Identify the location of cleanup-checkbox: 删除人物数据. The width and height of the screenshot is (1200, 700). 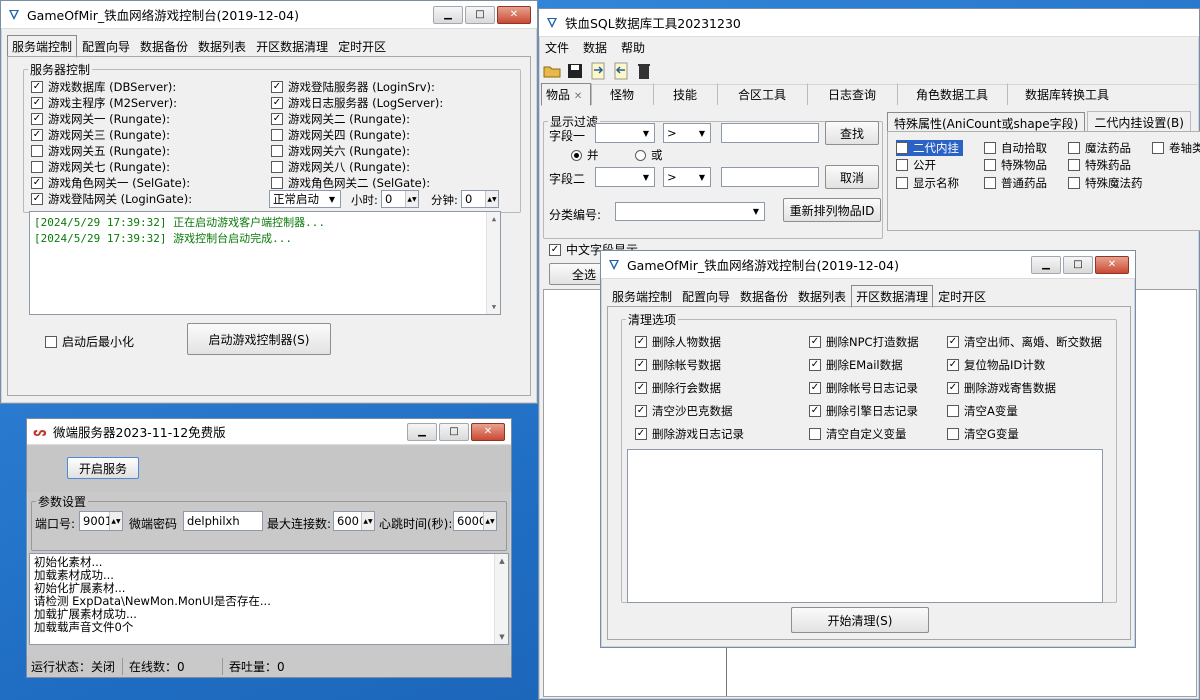
(678, 342).